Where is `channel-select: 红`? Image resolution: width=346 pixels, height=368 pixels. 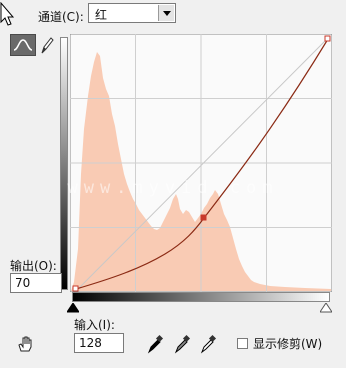
channel-select: 红 is located at coordinates (132, 13).